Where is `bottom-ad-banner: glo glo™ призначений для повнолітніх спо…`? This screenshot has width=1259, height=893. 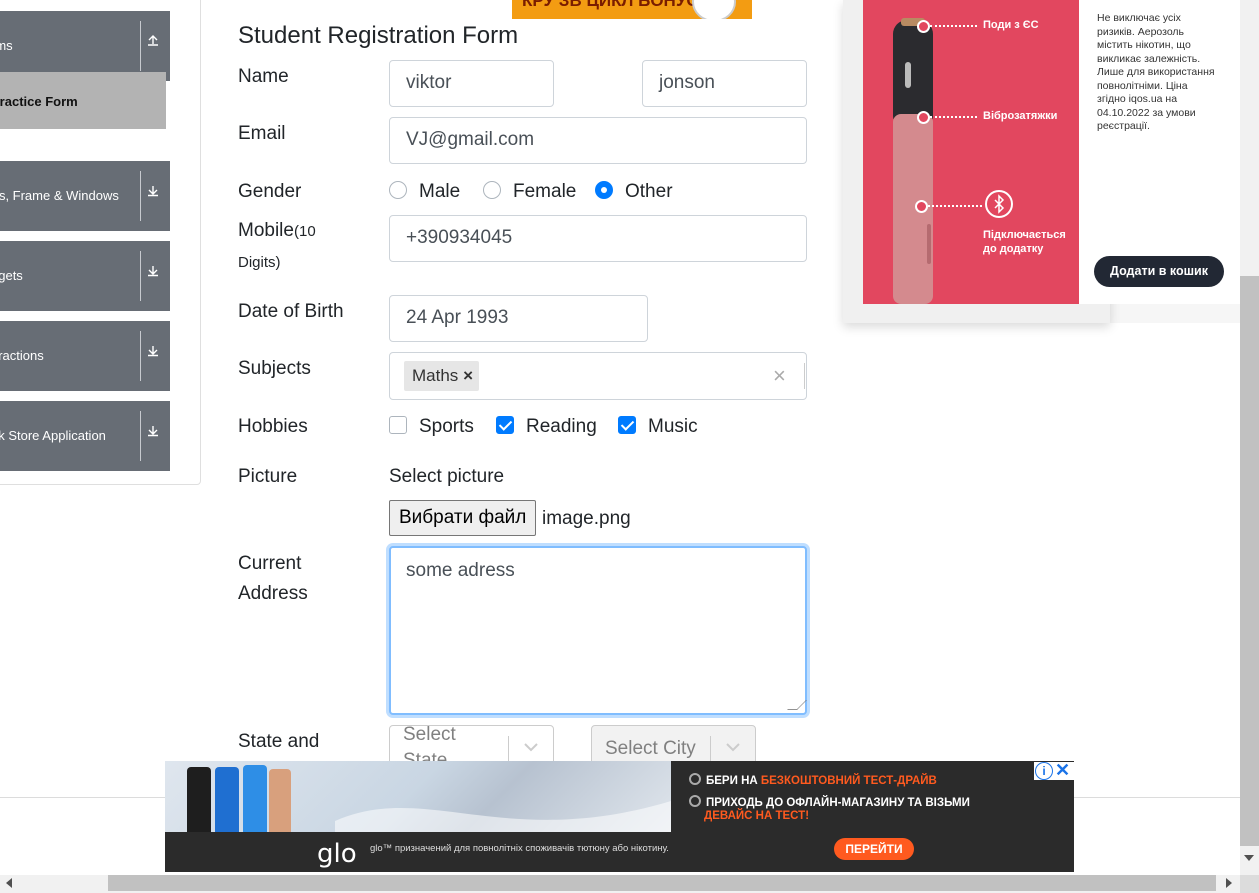
bottom-ad-banner: glo glo™ призначений для повнолітніх спо… is located at coordinates (619, 816).